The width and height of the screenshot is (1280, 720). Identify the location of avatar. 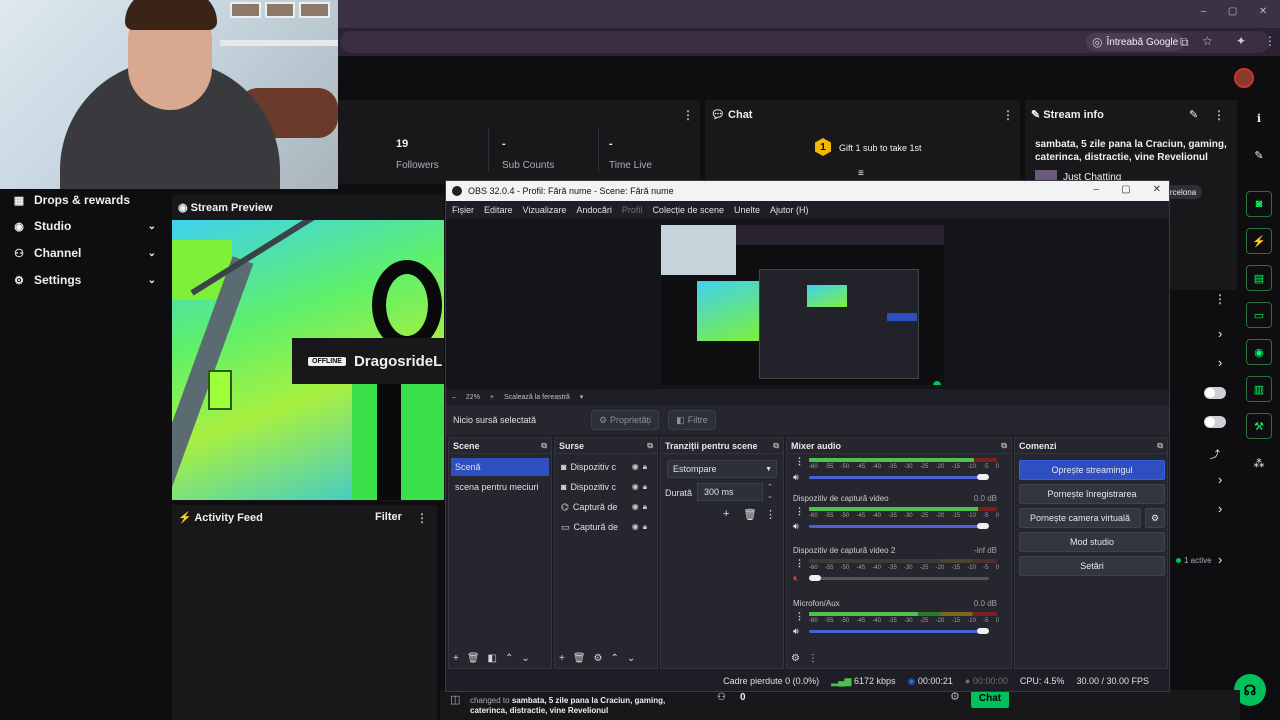
(1244, 78).